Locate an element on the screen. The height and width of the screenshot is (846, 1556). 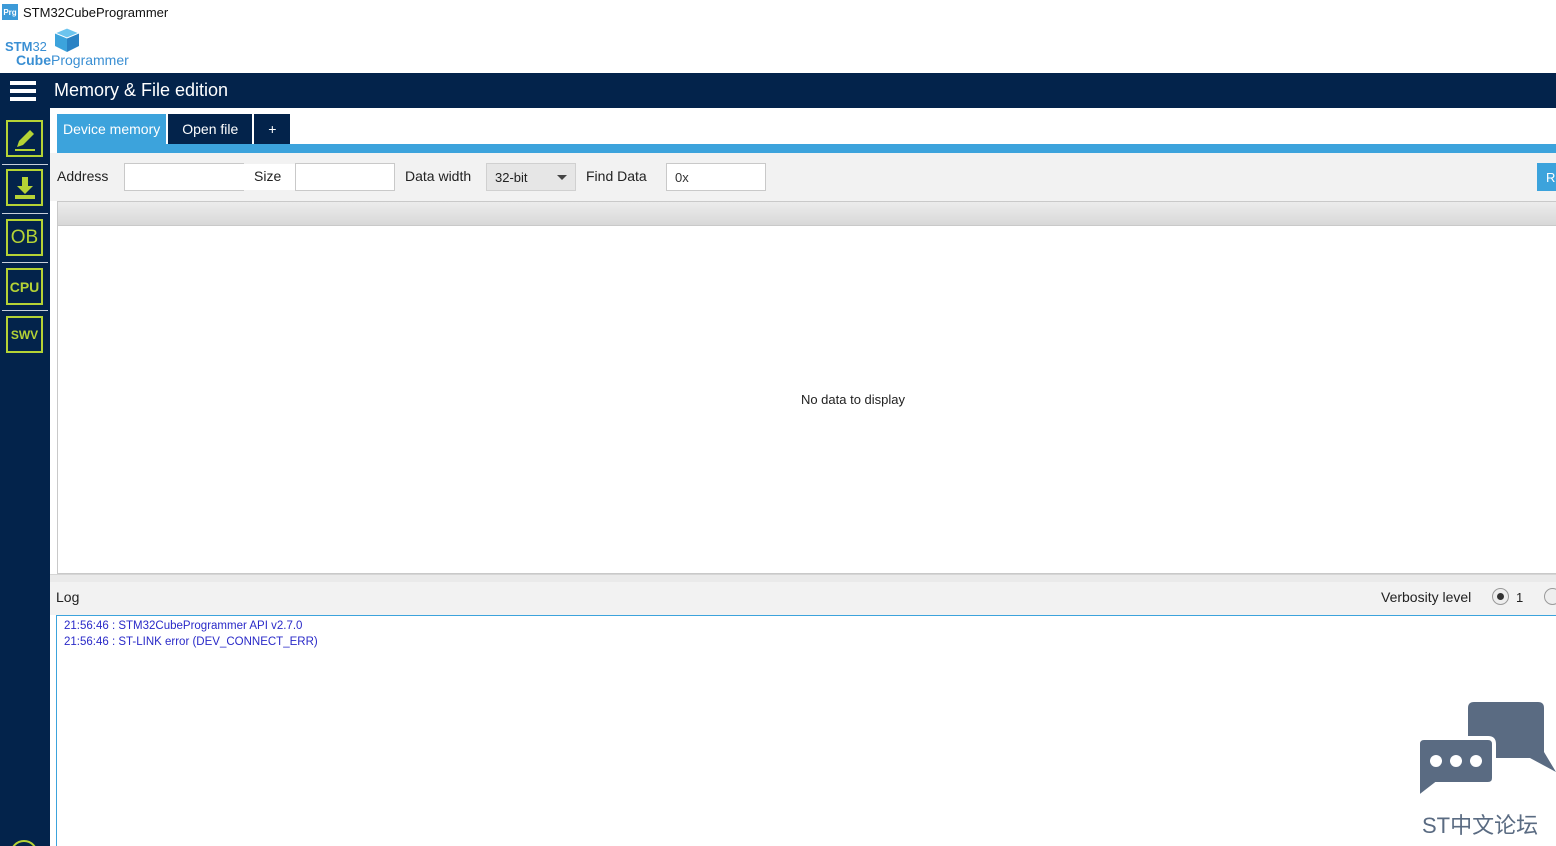
sidebar-item-memory-edit is located at coordinates (24, 138).